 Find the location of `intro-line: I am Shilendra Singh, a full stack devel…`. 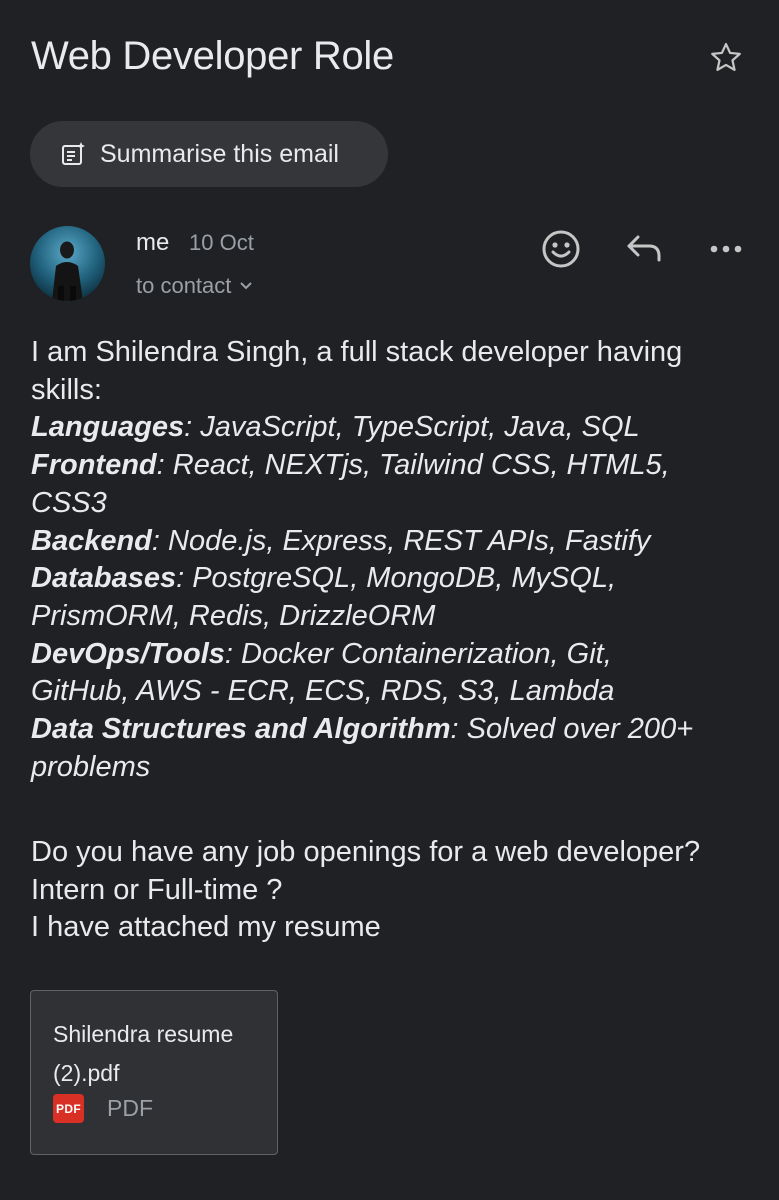

intro-line: I am Shilendra Singh, a full stack devel… is located at coordinates (357, 352).